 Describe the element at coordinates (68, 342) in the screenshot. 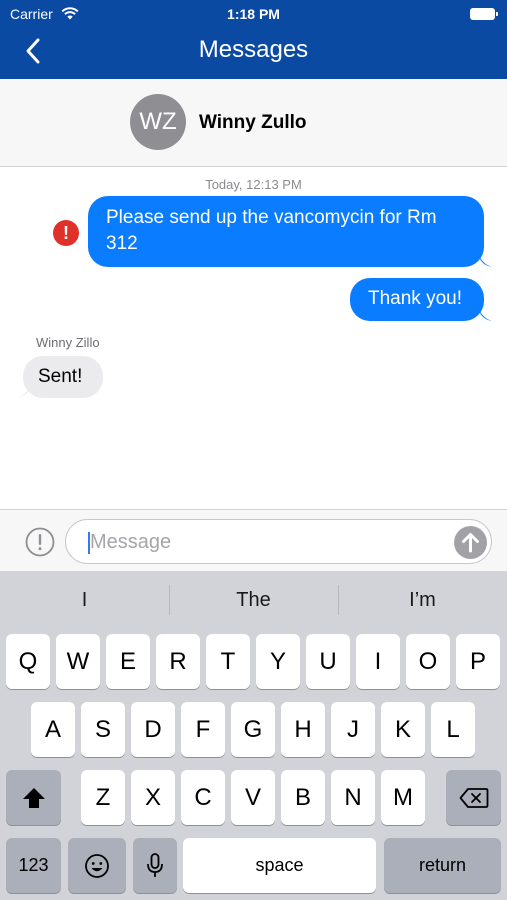

I see `sender-name: Winny Zillo` at that location.